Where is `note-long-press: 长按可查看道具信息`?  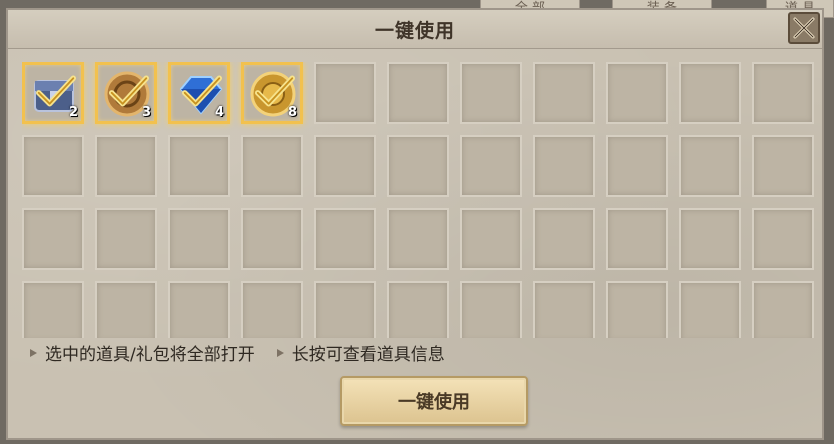
note-long-press: 长按可查看道具信息 is located at coordinates (360, 352).